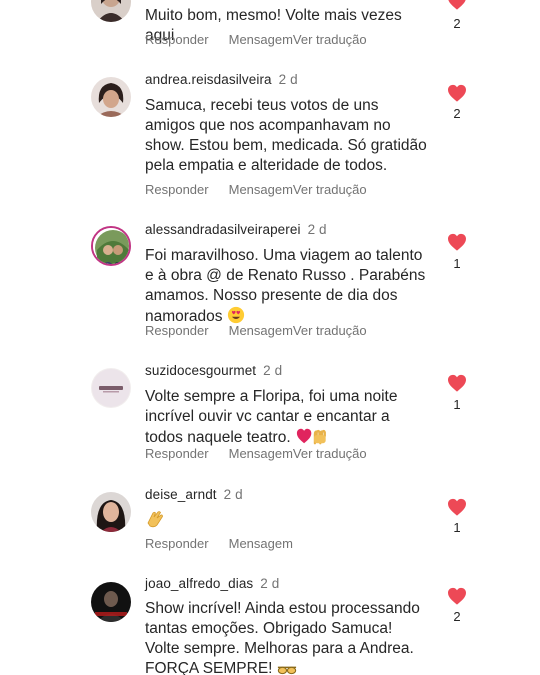 This screenshot has width=540, height=675. Describe the element at coordinates (219, 543) in the screenshot. I see `comment-actions: Responder Mensagem` at that location.